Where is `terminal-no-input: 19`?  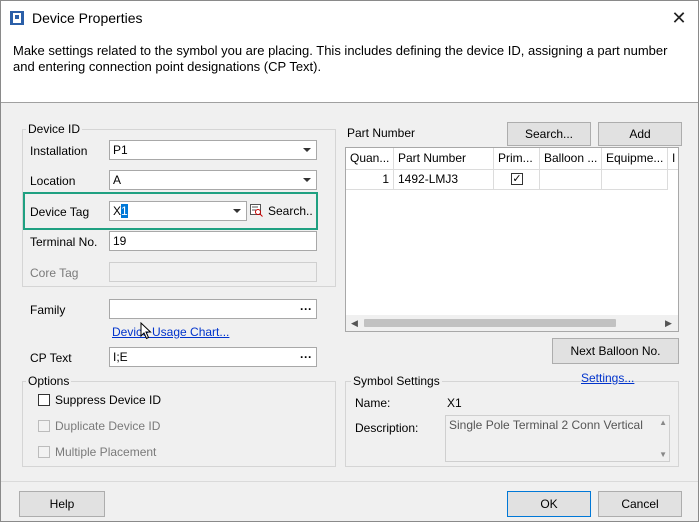 terminal-no-input: 19 is located at coordinates (213, 241).